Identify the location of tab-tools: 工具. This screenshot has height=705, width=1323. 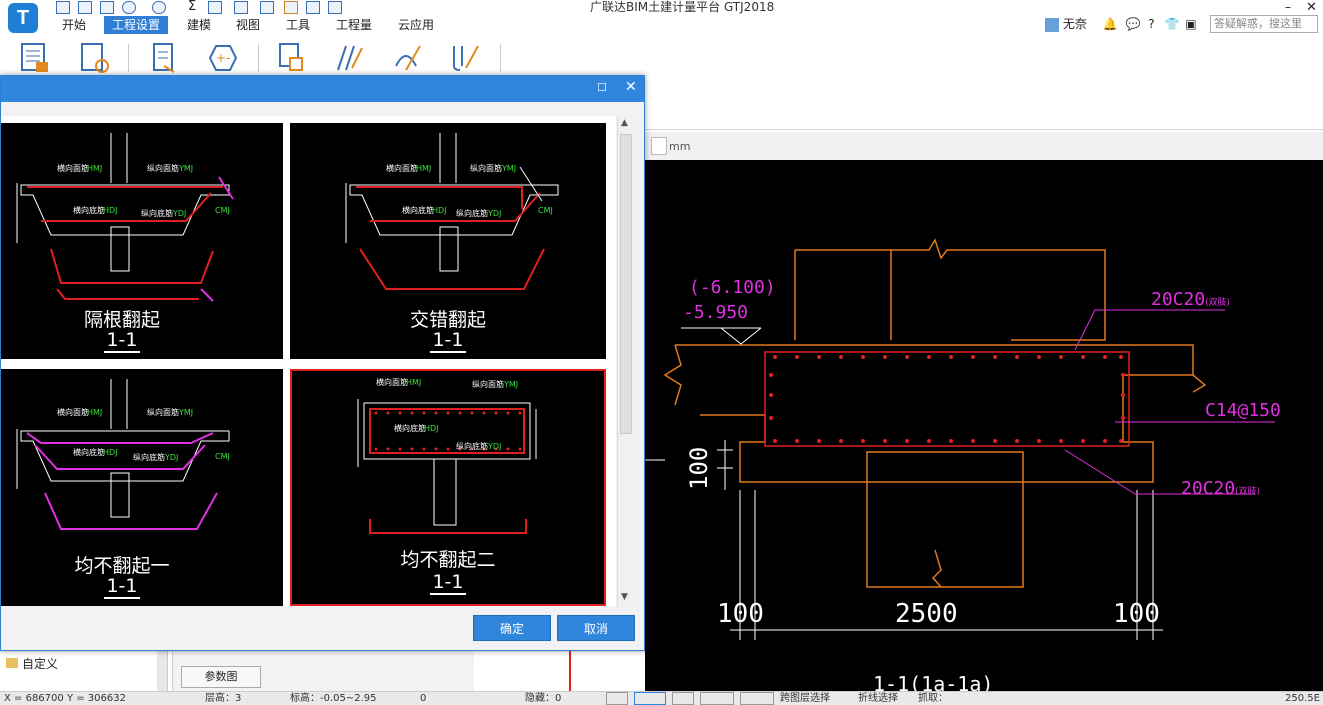
(298, 25).